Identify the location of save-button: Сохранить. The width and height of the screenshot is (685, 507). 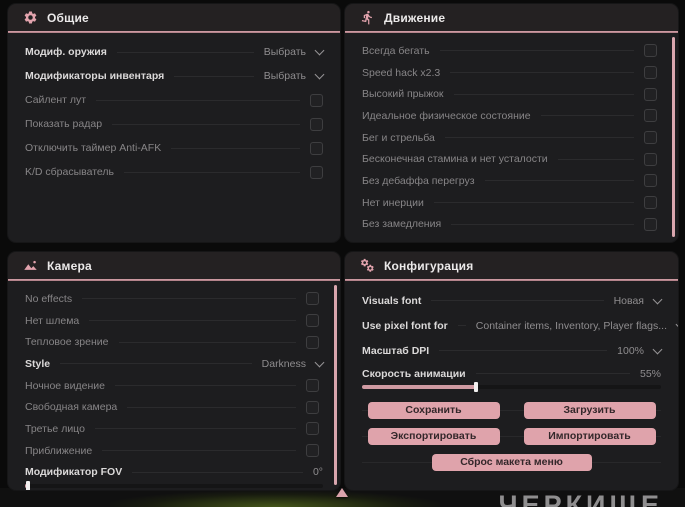
(433, 410).